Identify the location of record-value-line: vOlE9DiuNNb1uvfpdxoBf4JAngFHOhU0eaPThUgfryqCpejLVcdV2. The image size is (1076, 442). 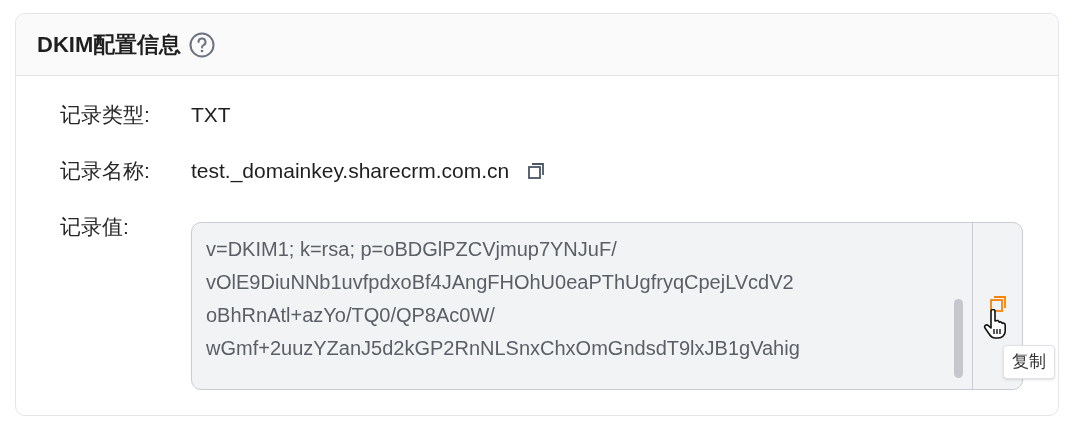
(500, 282).